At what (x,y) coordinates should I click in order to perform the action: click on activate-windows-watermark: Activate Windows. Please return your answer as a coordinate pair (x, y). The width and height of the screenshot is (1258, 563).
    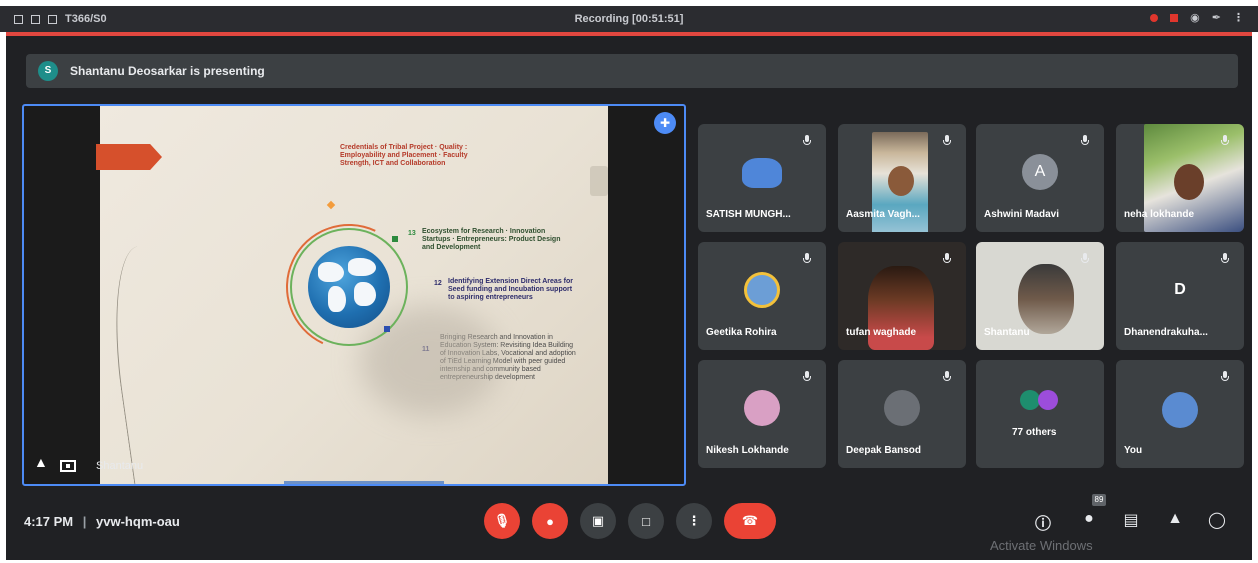
    Looking at the image, I should click on (1041, 545).